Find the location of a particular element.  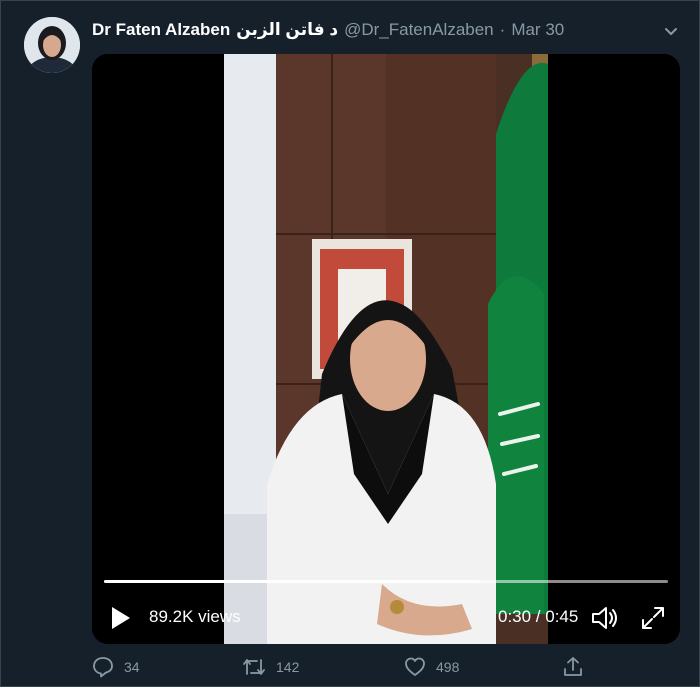

retweet-count: 142 is located at coordinates (288, 667).